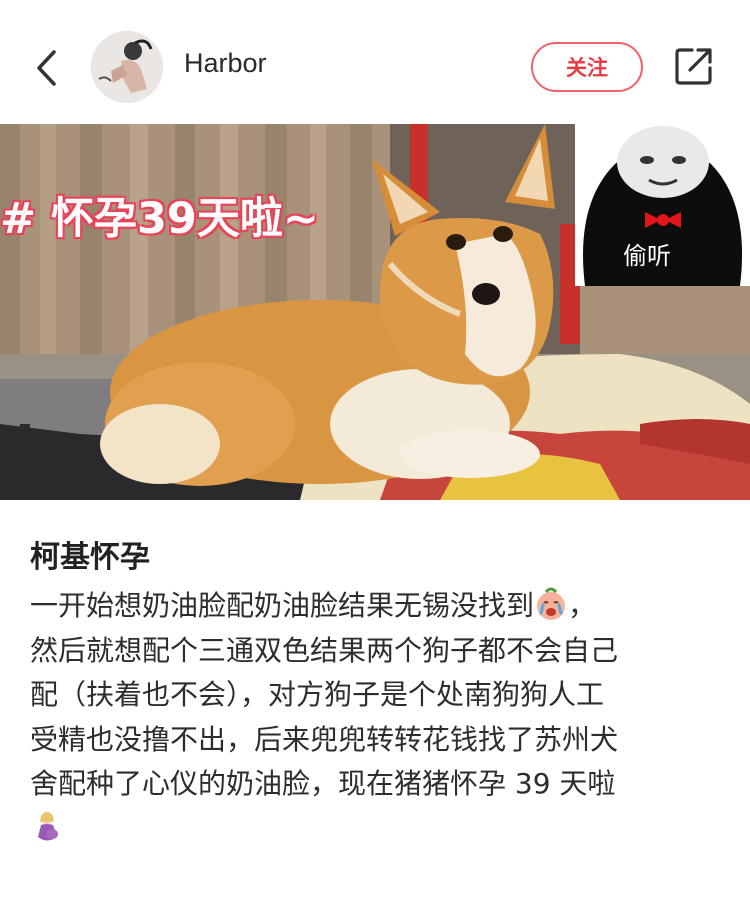 The width and height of the screenshot is (750, 903). Describe the element at coordinates (582, 605) in the screenshot. I see `post-line-1-end: ，` at that location.